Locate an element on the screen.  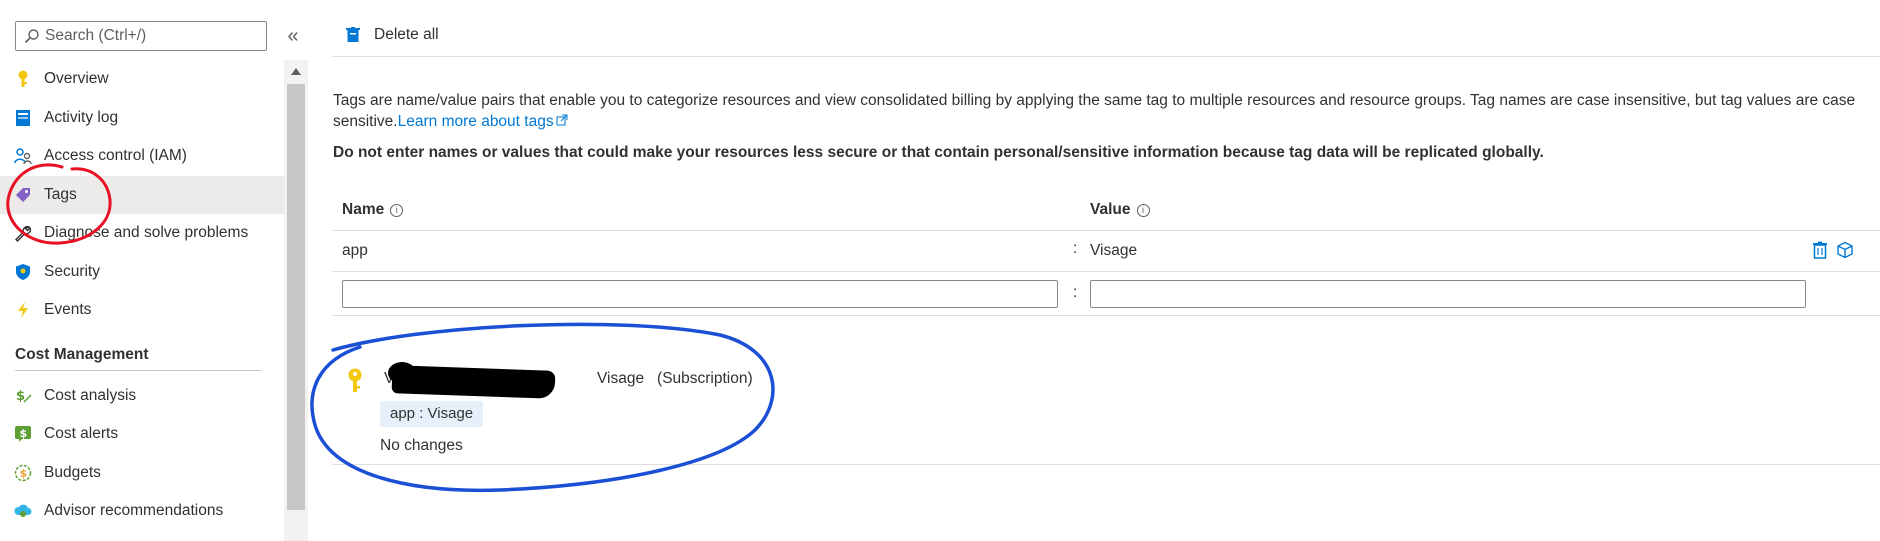
search-input: Search (Ctrl+/) is located at coordinates (141, 36).